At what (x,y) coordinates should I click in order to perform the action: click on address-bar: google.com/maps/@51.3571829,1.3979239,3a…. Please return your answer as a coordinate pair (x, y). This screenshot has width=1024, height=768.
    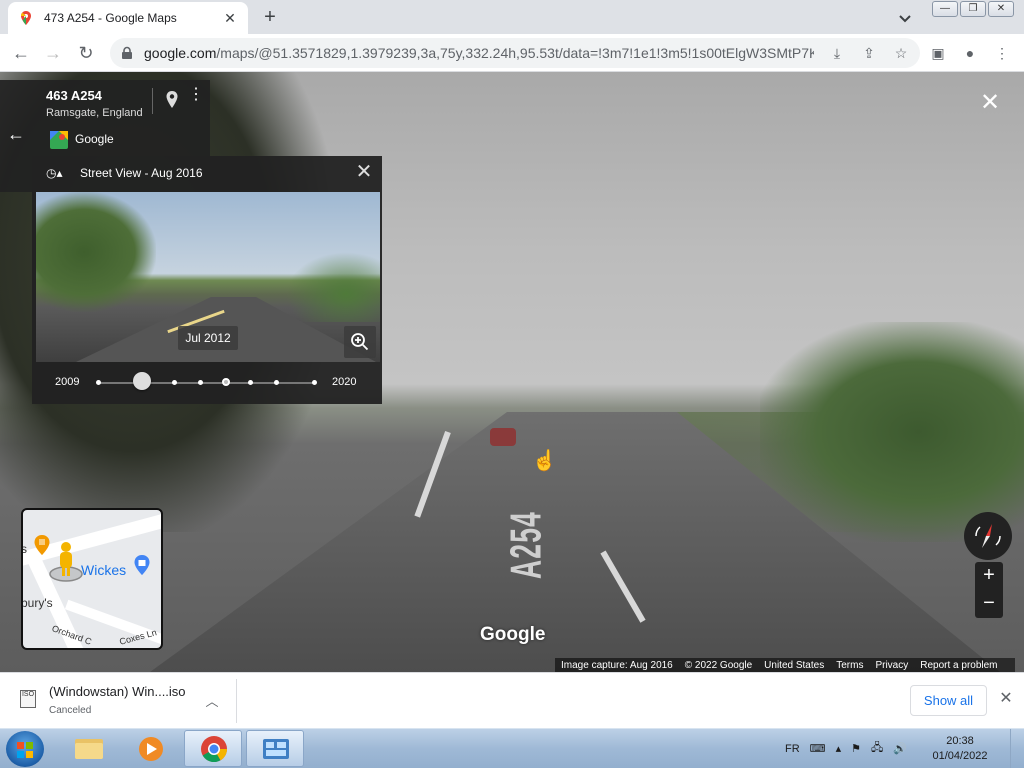
    Looking at the image, I should click on (515, 53).